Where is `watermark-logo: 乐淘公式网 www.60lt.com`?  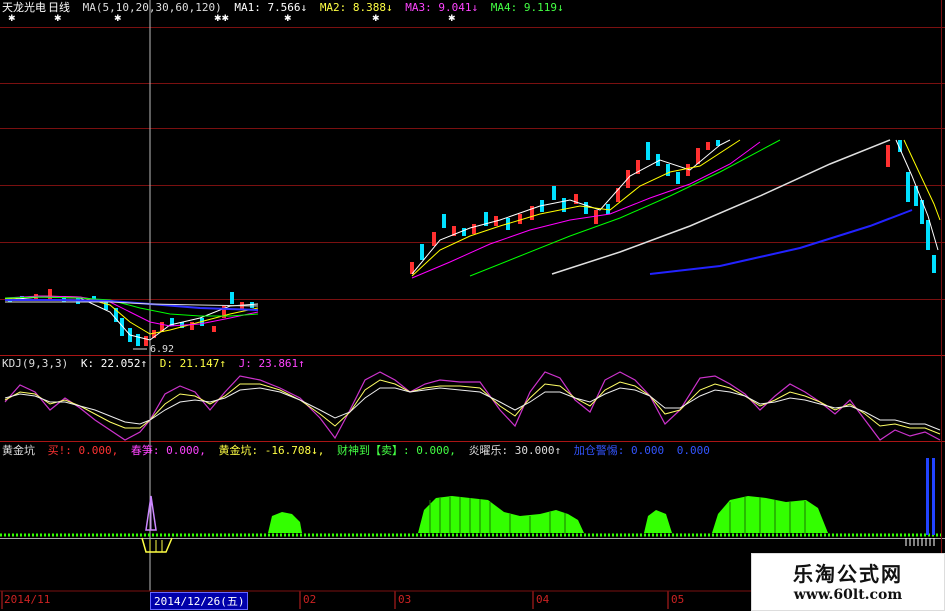 watermark-logo: 乐淘公式网 www.60lt.com is located at coordinates (848, 582).